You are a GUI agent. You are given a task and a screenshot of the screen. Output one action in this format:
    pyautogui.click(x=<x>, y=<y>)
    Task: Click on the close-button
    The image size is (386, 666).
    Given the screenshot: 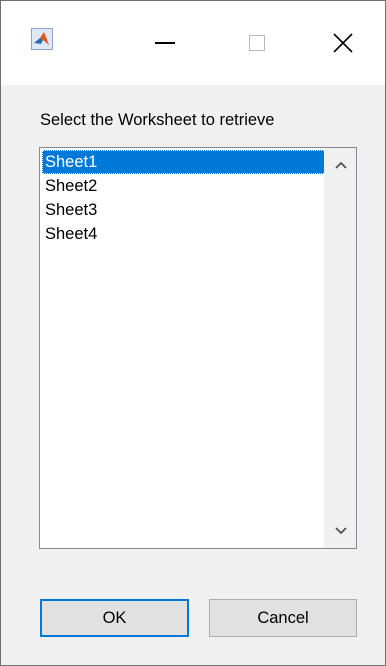 What is the action you would take?
    pyautogui.click(x=343, y=43)
    